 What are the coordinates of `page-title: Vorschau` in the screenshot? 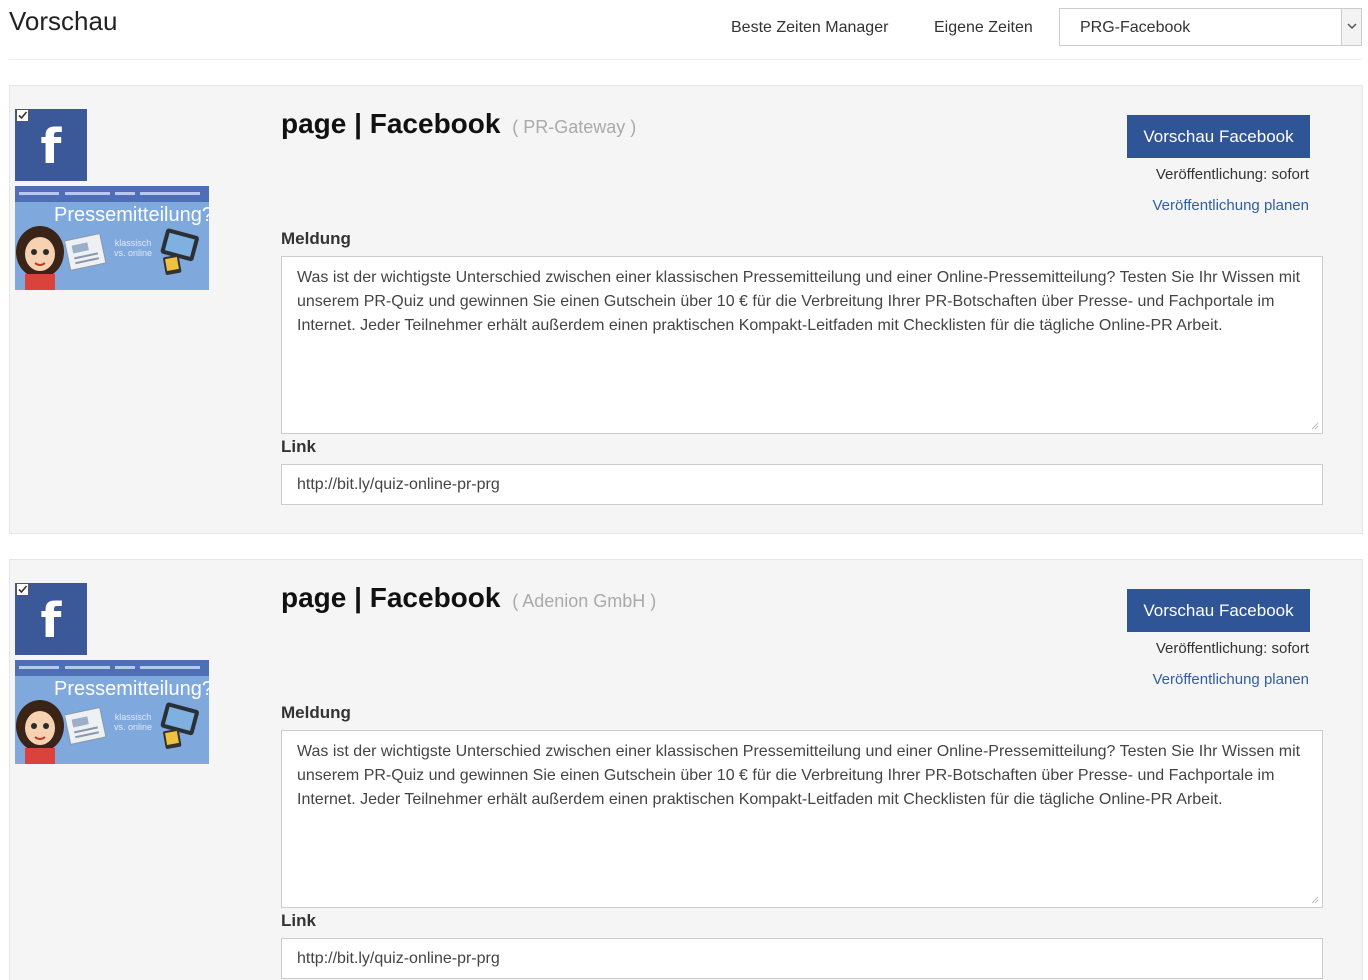 It's located at (63, 21).